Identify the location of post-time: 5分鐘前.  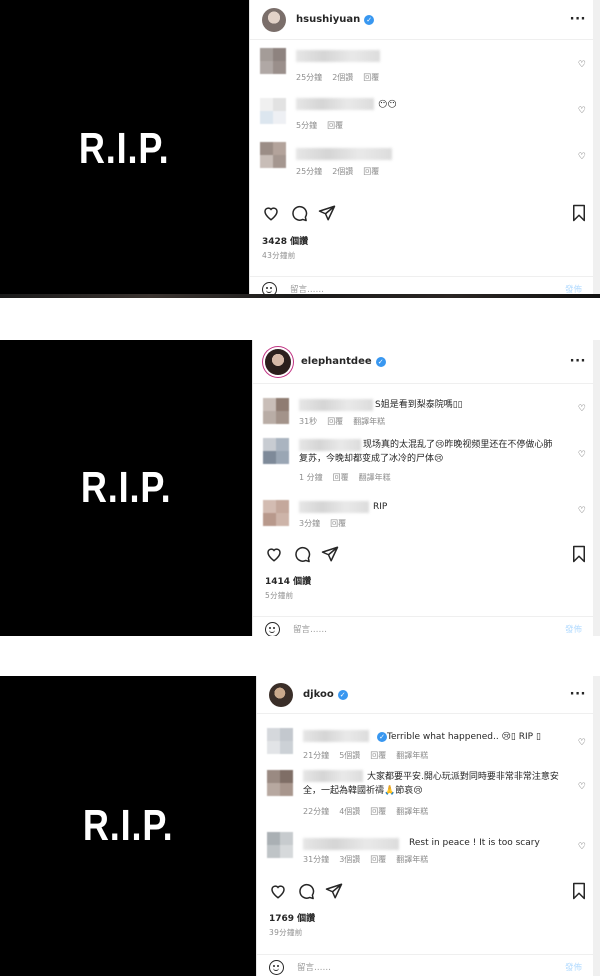
(279, 595).